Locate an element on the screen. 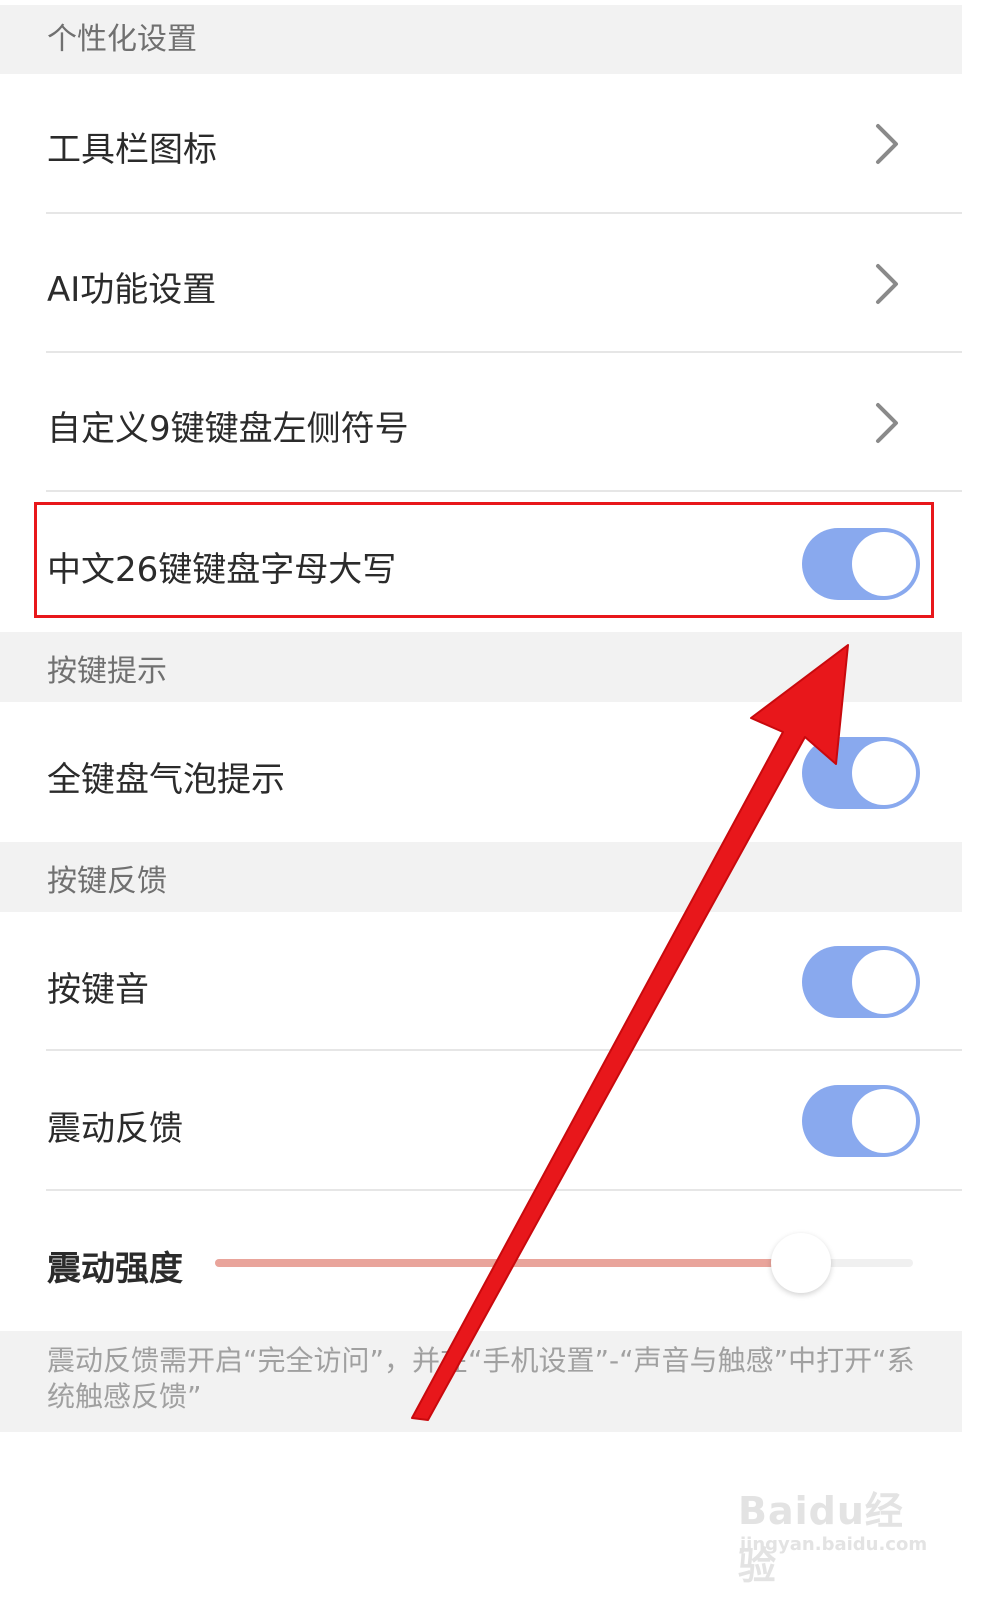 The width and height of the screenshot is (982, 1600). watermark-sub: jingyan.baidu.com is located at coordinates (834, 1544).